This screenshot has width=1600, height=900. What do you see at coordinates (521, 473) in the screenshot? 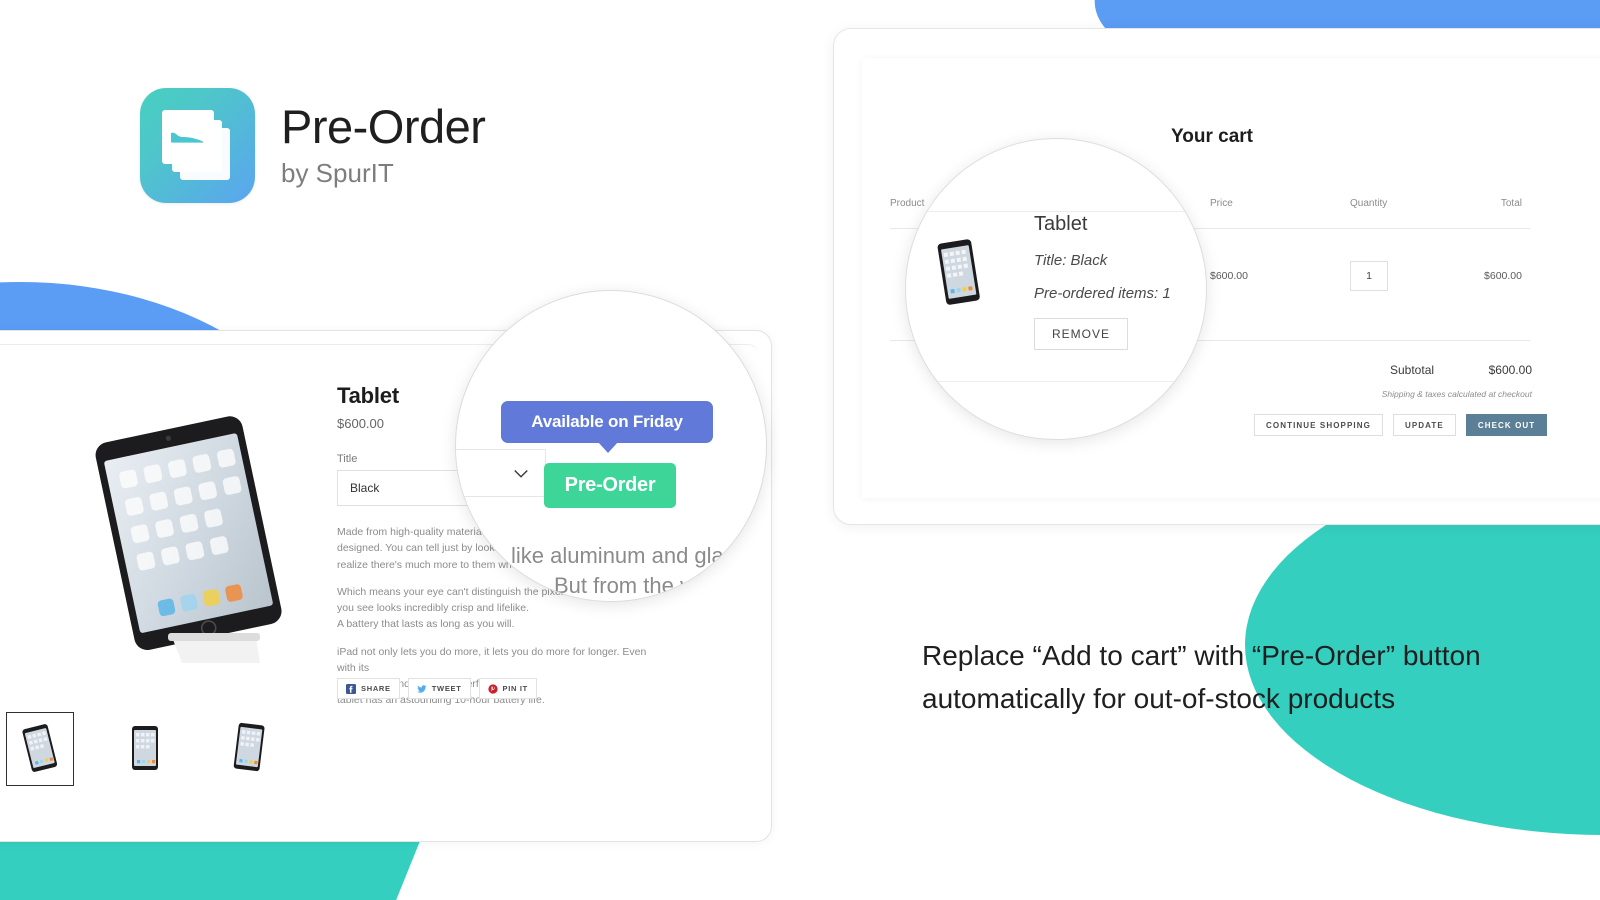
I see `chevron-down-icon` at bounding box center [521, 473].